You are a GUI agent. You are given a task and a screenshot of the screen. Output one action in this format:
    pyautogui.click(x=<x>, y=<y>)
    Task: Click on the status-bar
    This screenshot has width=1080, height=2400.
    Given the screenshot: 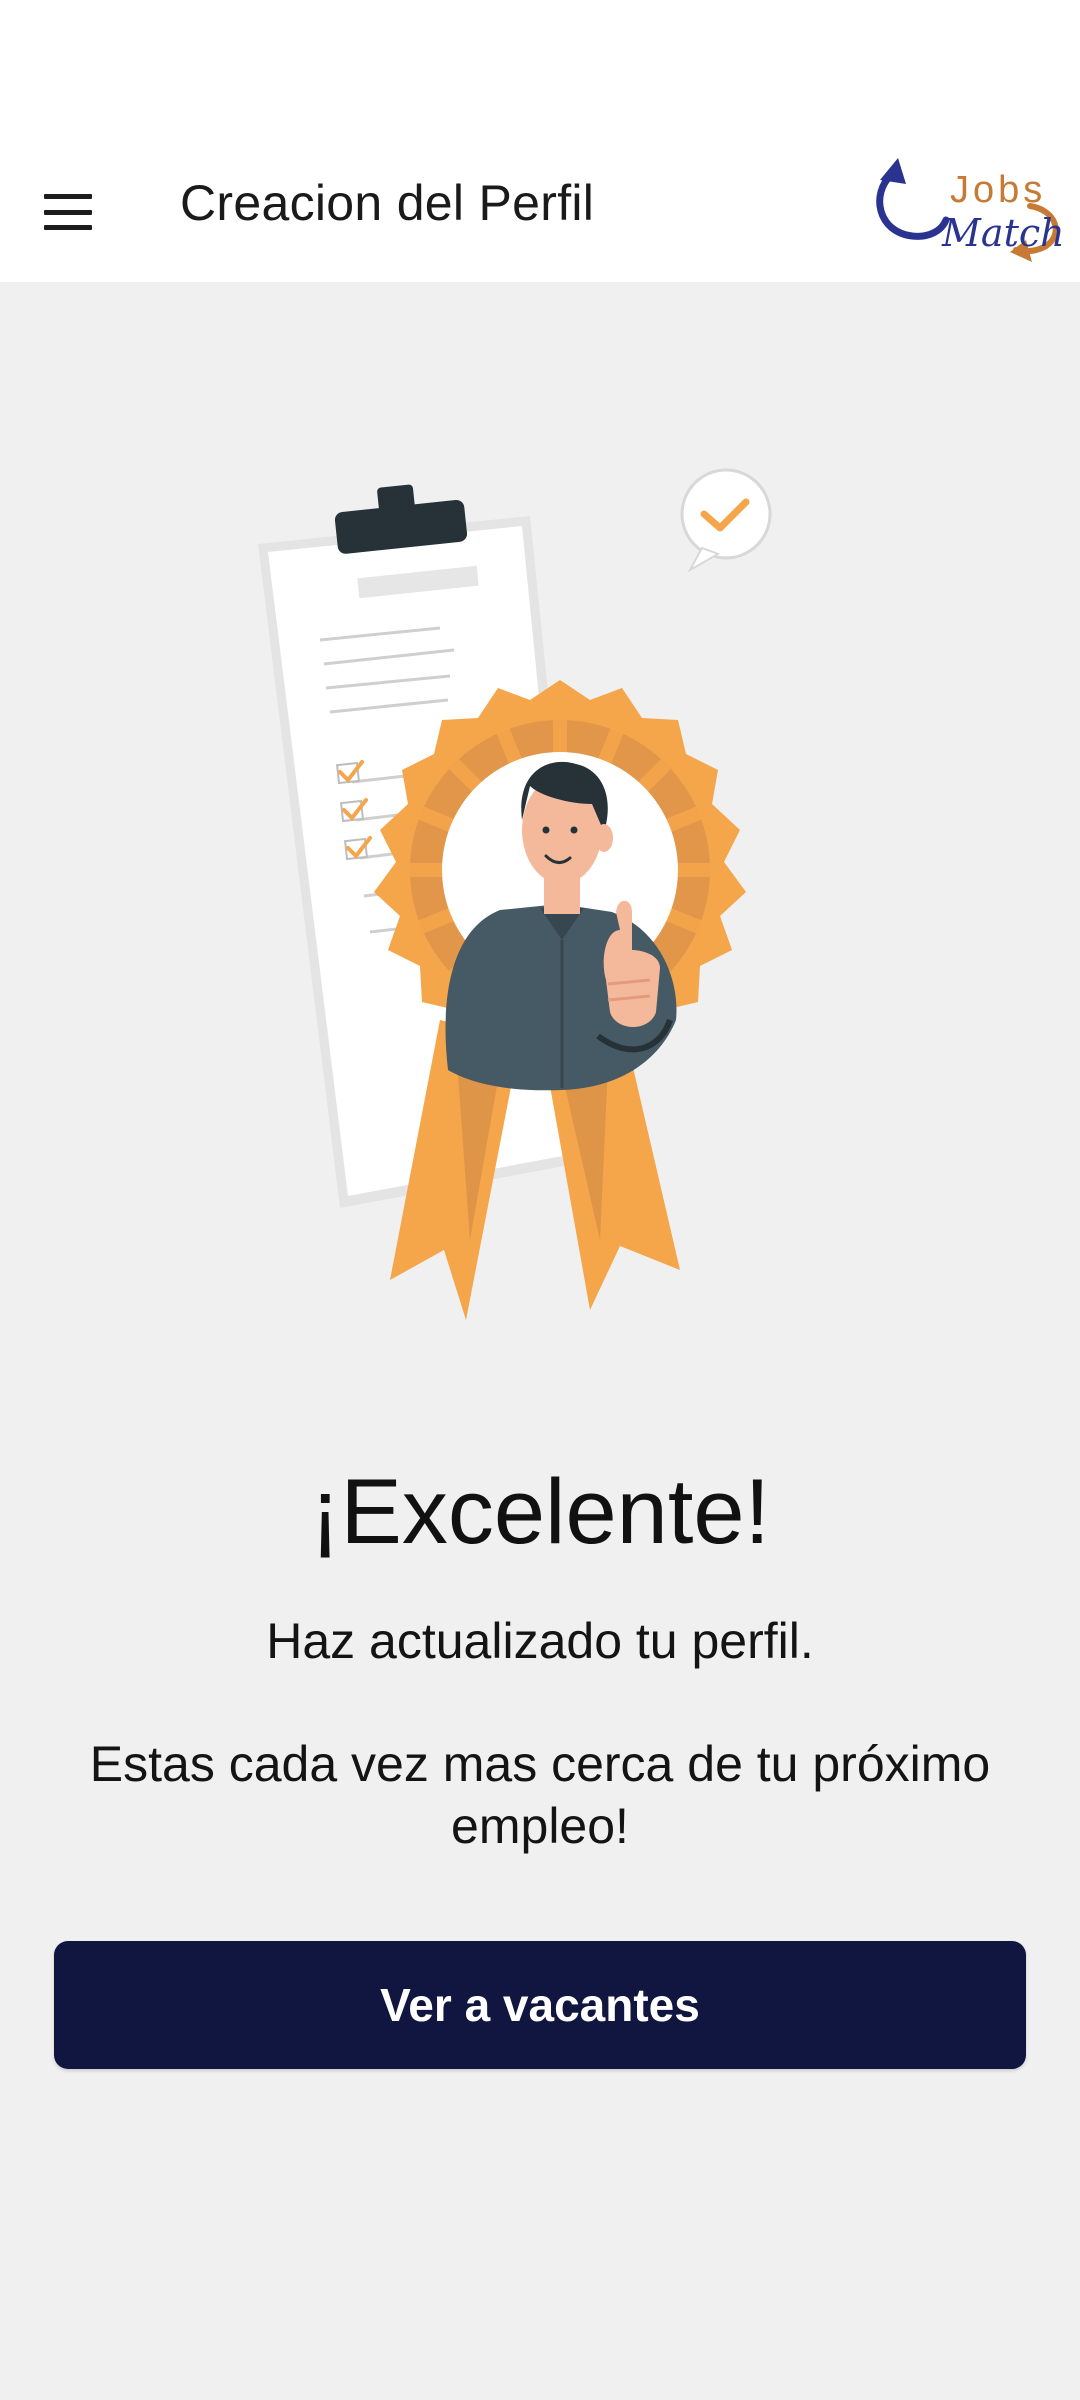 What is the action you would take?
    pyautogui.click(x=540, y=70)
    